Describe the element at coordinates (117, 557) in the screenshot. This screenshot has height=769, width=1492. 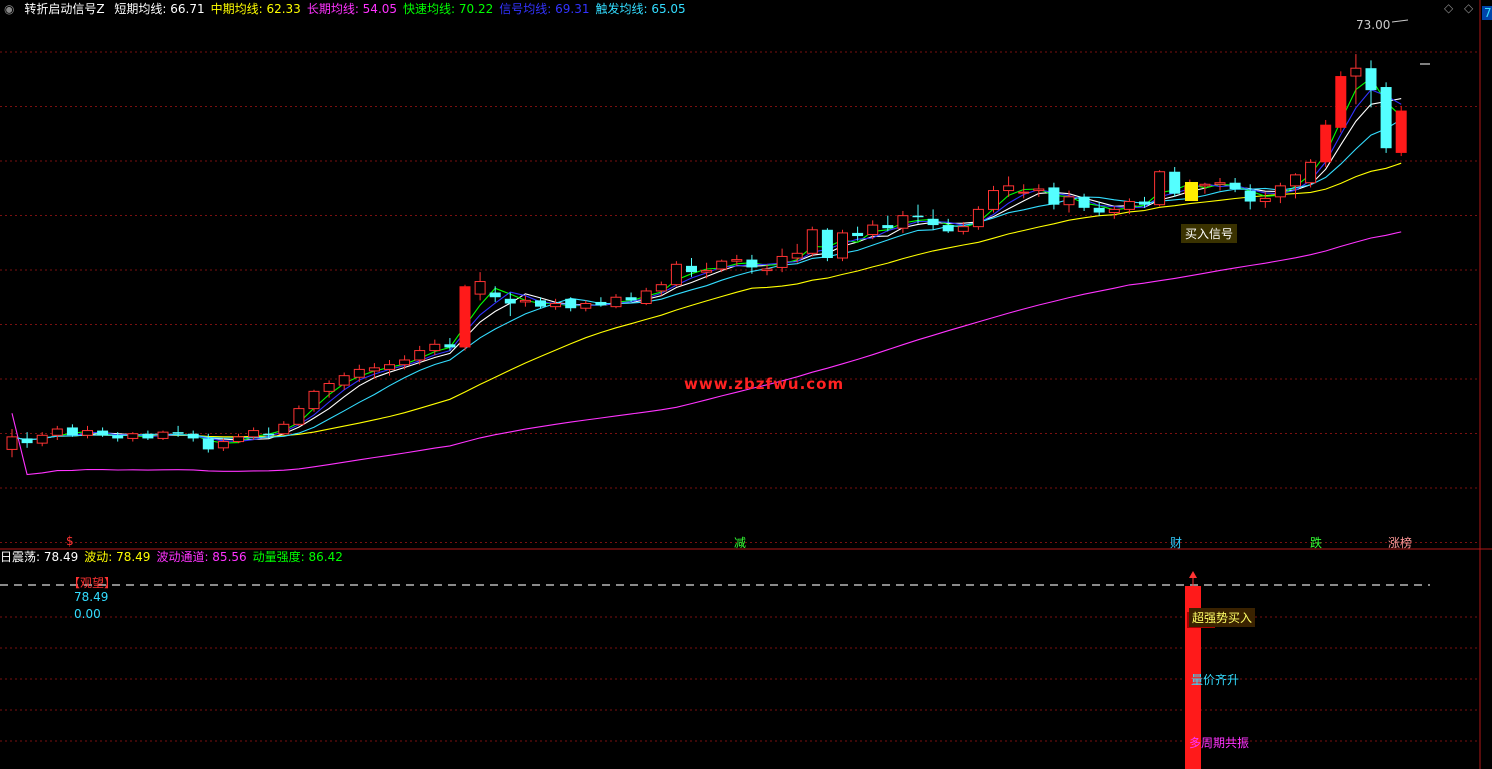
I see `sub-item-1: 波动: 78.49` at that location.